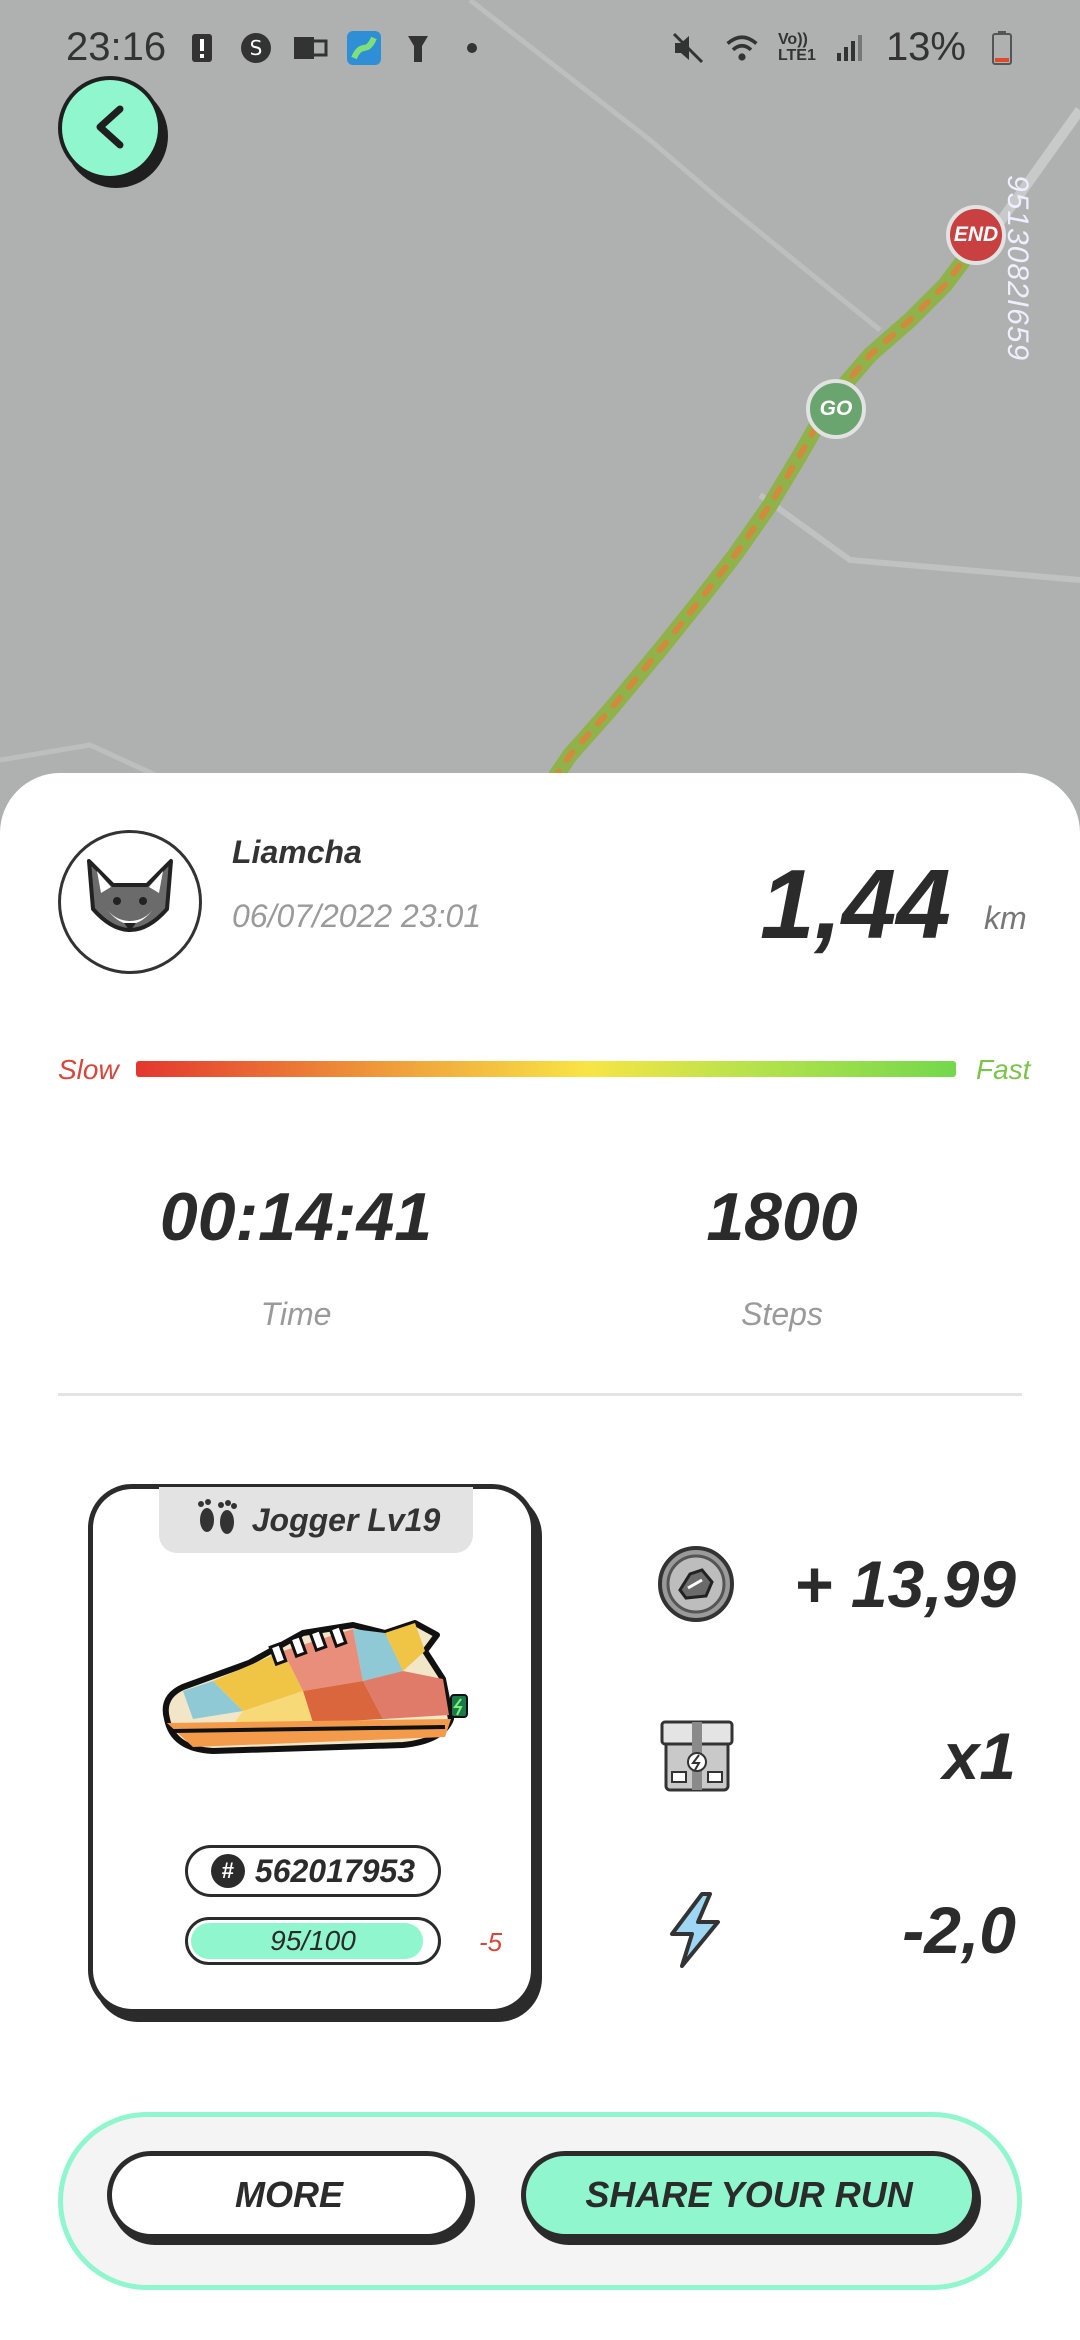 This screenshot has width=1080, height=2340. I want to click on reward-row-gst: + 13,99, so click(836, 1584).